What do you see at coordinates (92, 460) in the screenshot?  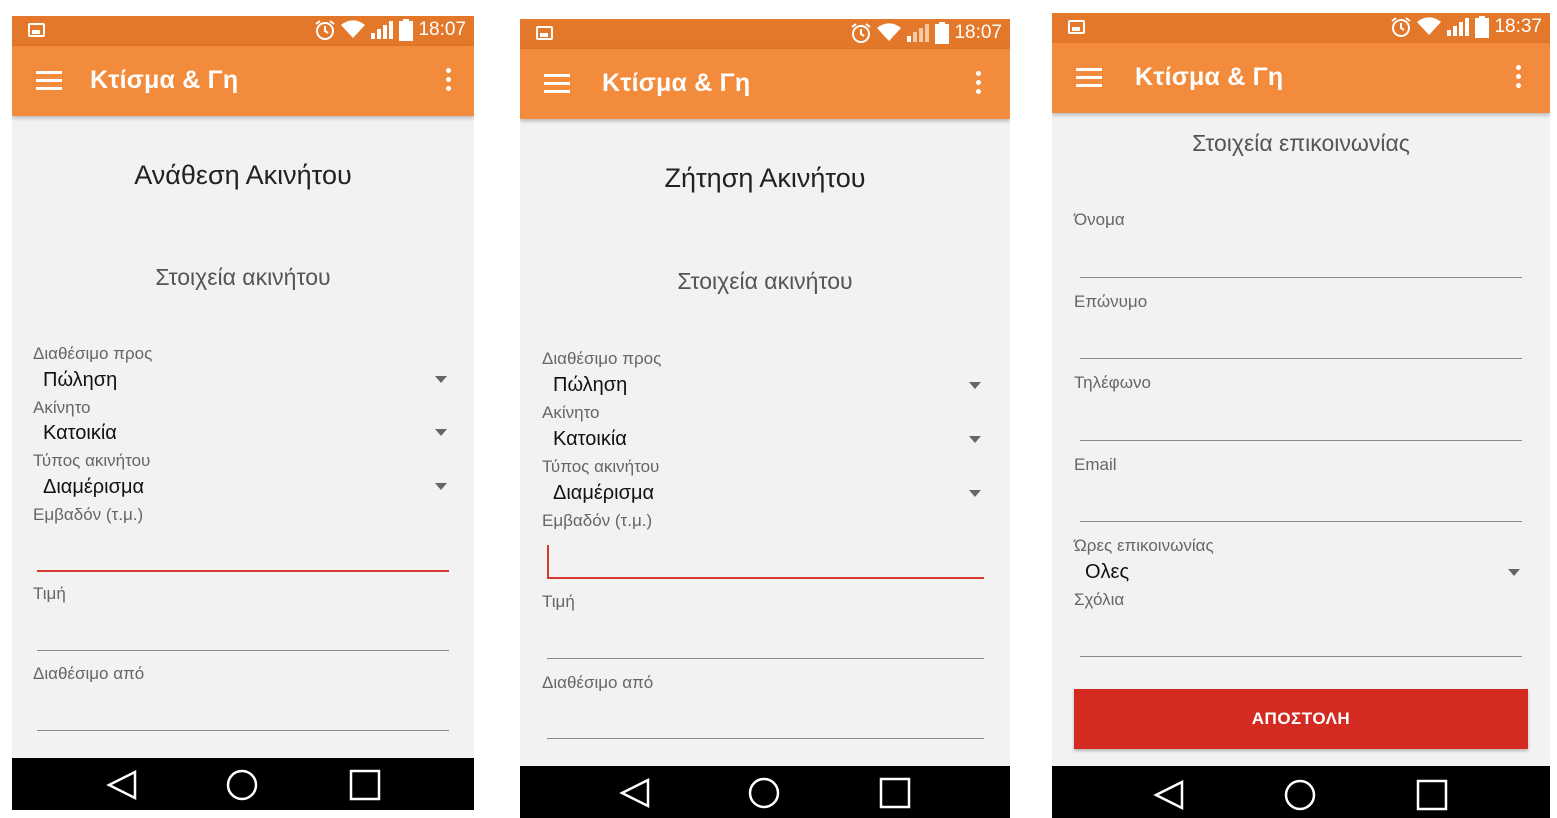 I see `property-type-label: Τύπος ακινήτου` at bounding box center [92, 460].